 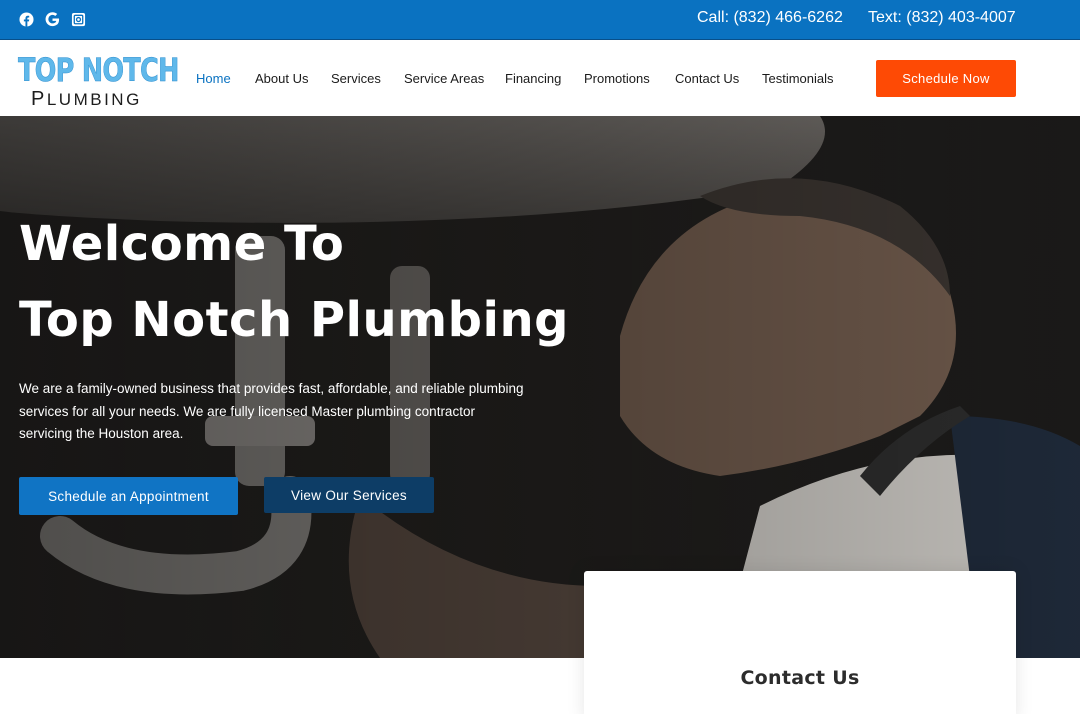 What do you see at coordinates (86, 99) in the screenshot?
I see `logo-bottom-text: PLUMBING` at bounding box center [86, 99].